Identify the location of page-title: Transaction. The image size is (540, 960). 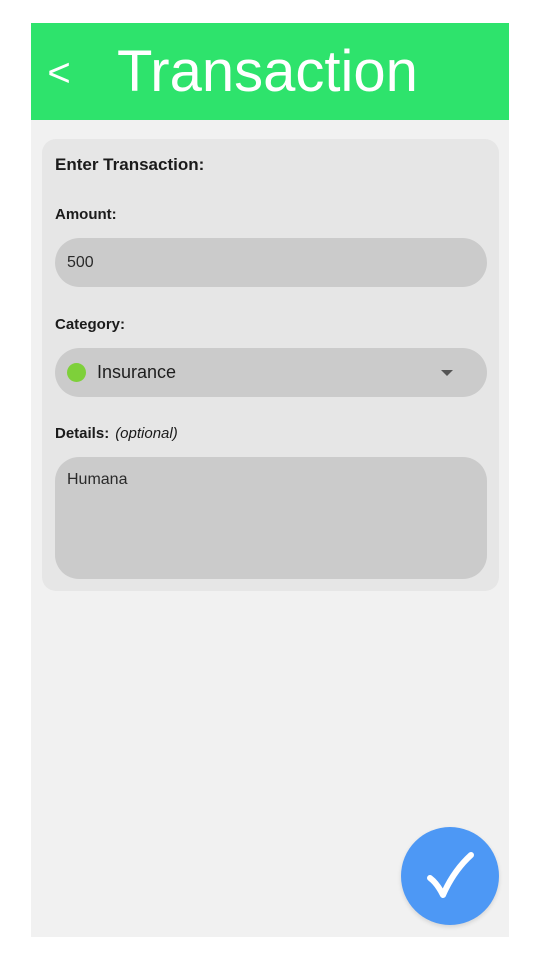
(267, 71).